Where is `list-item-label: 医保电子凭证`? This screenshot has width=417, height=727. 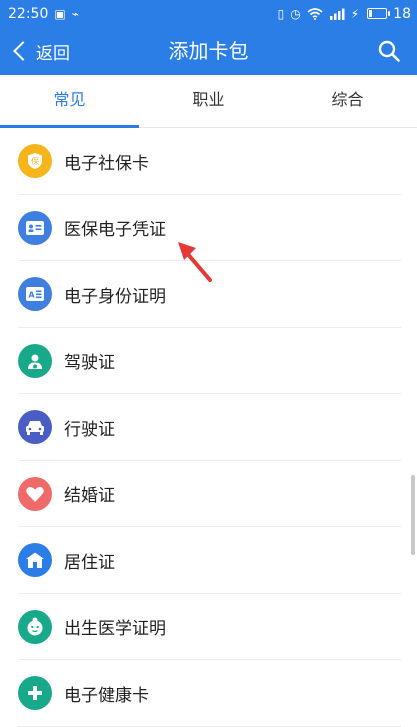 list-item-label: 医保电子凭证 is located at coordinates (115, 230).